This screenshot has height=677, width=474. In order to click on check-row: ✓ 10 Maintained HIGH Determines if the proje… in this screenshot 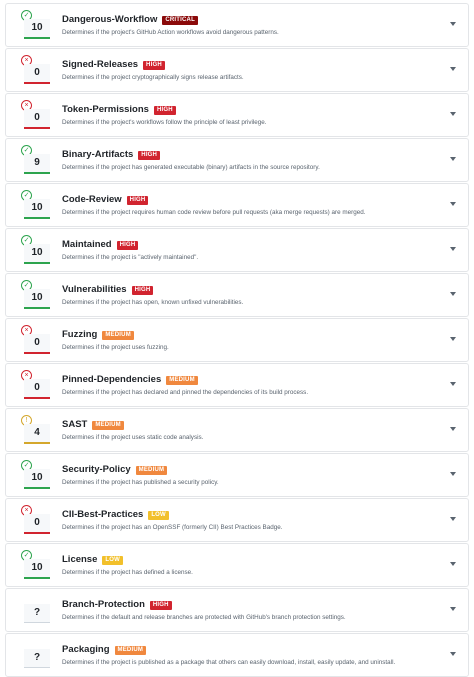, I will do `click(237, 250)`.